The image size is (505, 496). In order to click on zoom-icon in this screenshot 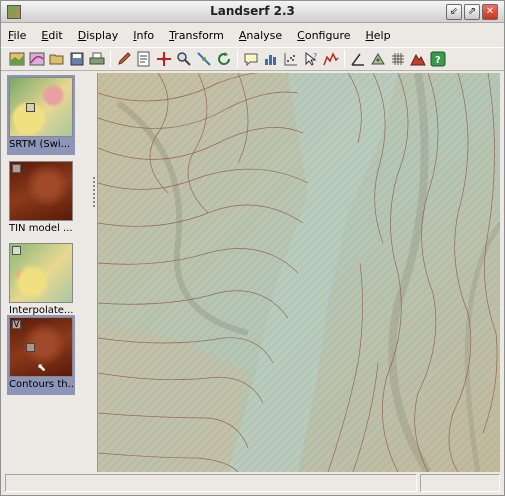, I will do `click(184, 59)`.